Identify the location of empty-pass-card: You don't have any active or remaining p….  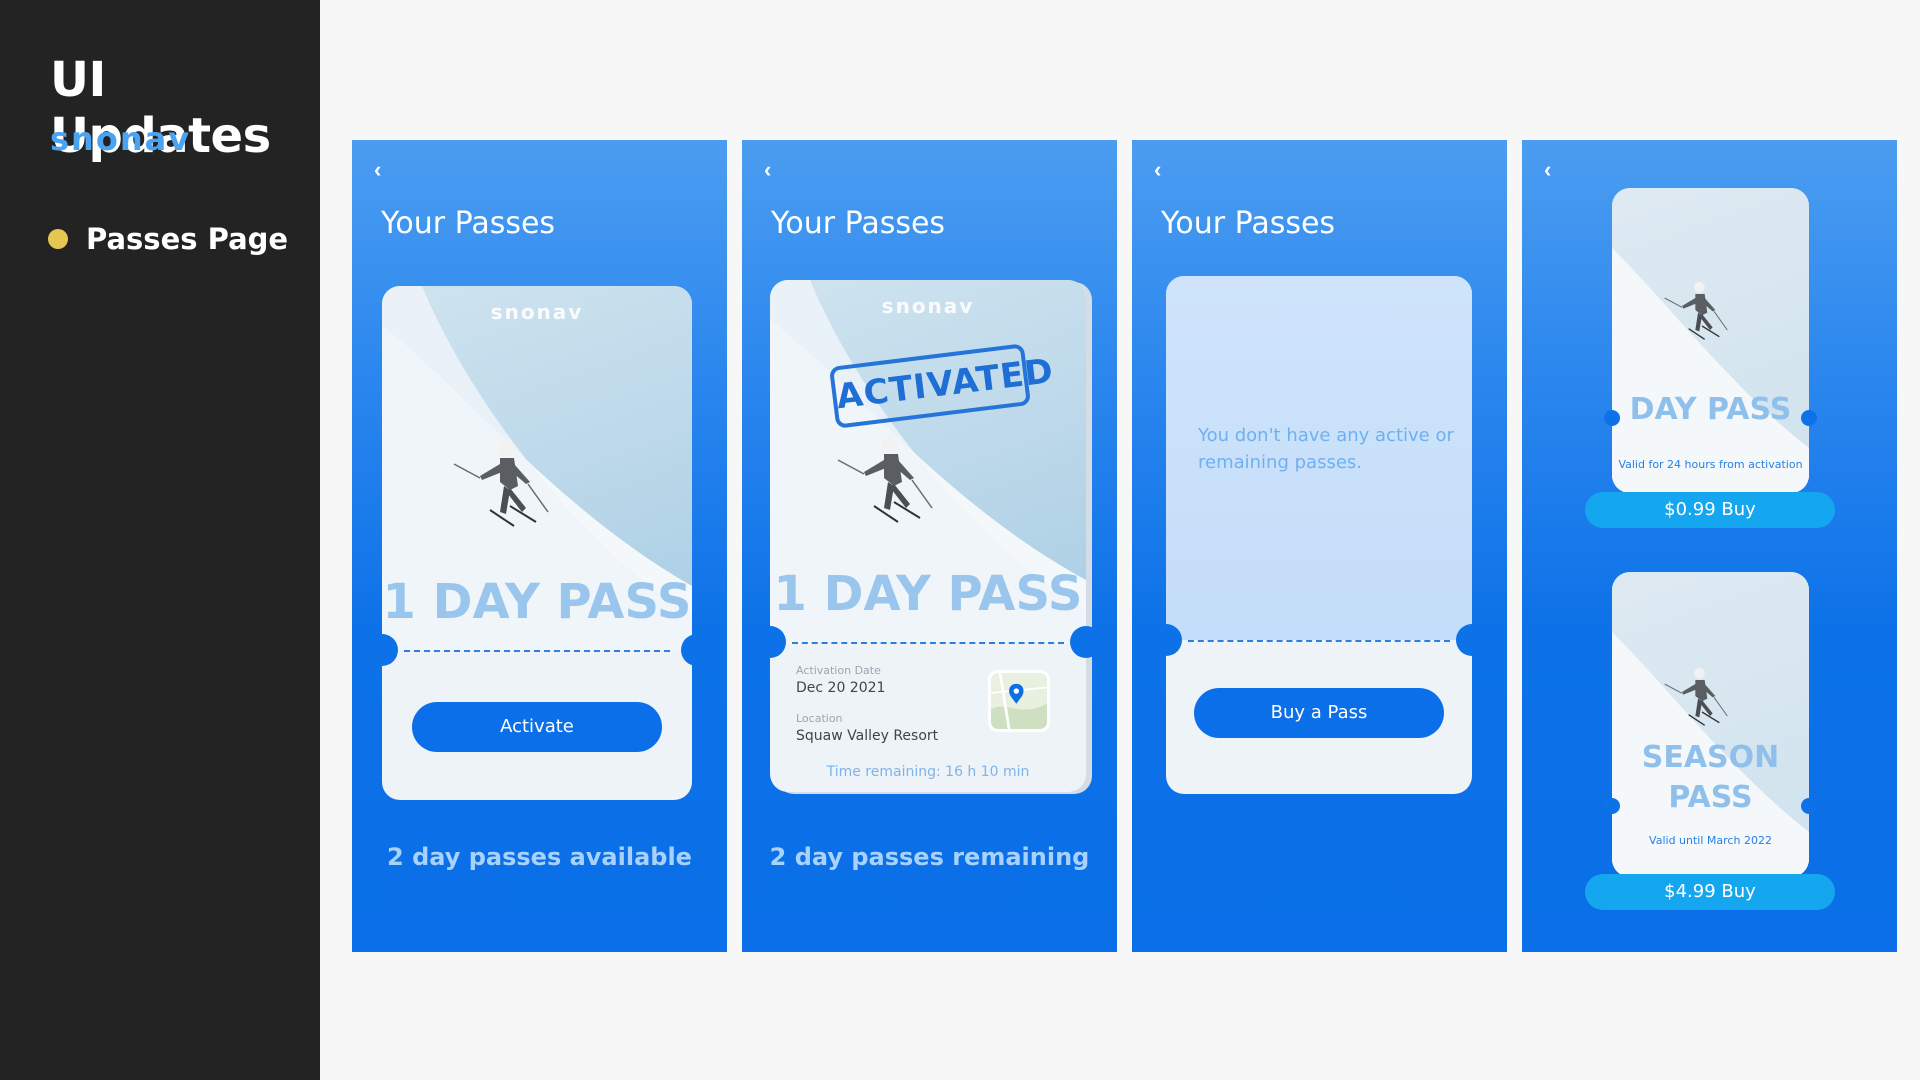
(1319, 535).